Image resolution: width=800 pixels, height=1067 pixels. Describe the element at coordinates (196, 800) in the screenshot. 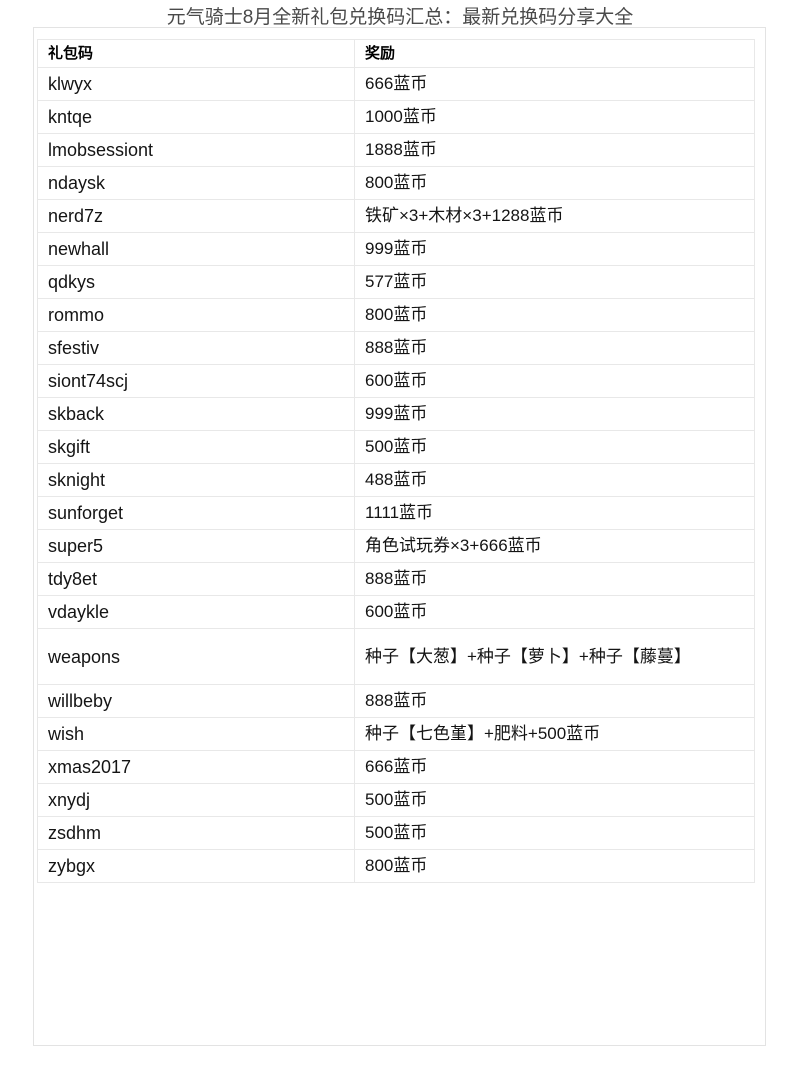

I see `cell-gift-code: xnydj` at that location.